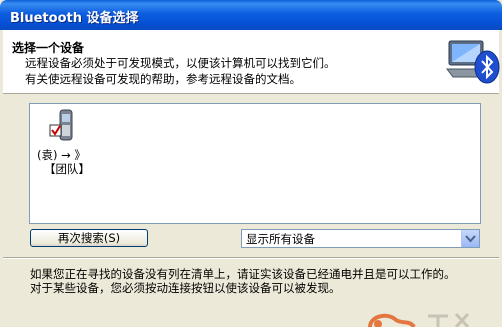 The height and width of the screenshot is (327, 502). What do you see at coordinates (280, 239) in the screenshot?
I see `device-filter-value: 显示所有设备` at bounding box center [280, 239].